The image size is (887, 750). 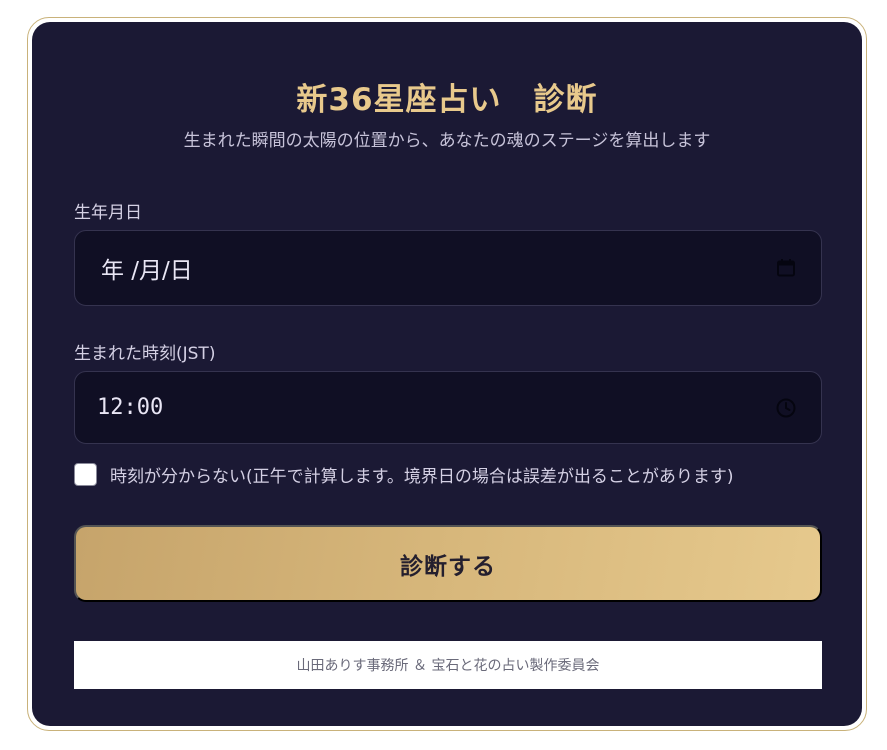 I want to click on birthtime-value: 12:00, so click(x=130, y=407).